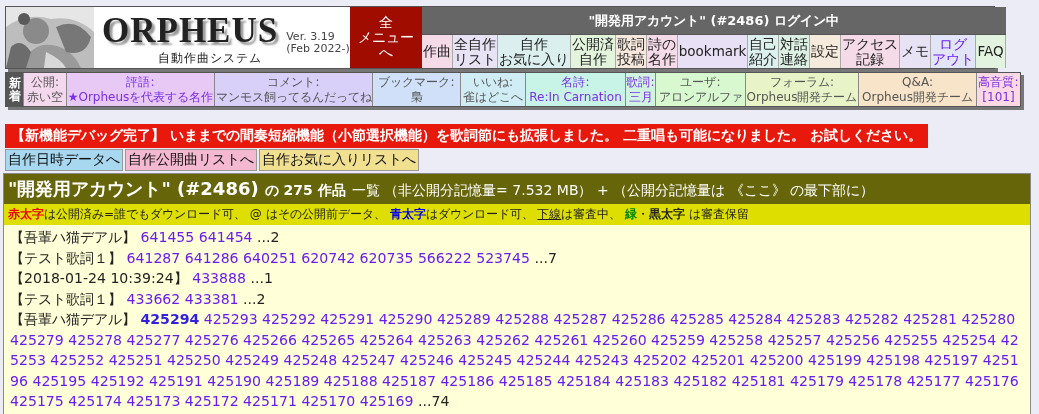 The image size is (1039, 414). Describe the element at coordinates (954, 51) in the screenshot. I see `logout-link: ログ アウト` at that location.